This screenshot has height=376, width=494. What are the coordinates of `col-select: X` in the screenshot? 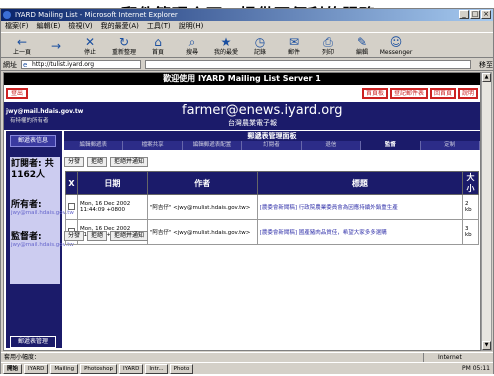 It's located at (71, 183).